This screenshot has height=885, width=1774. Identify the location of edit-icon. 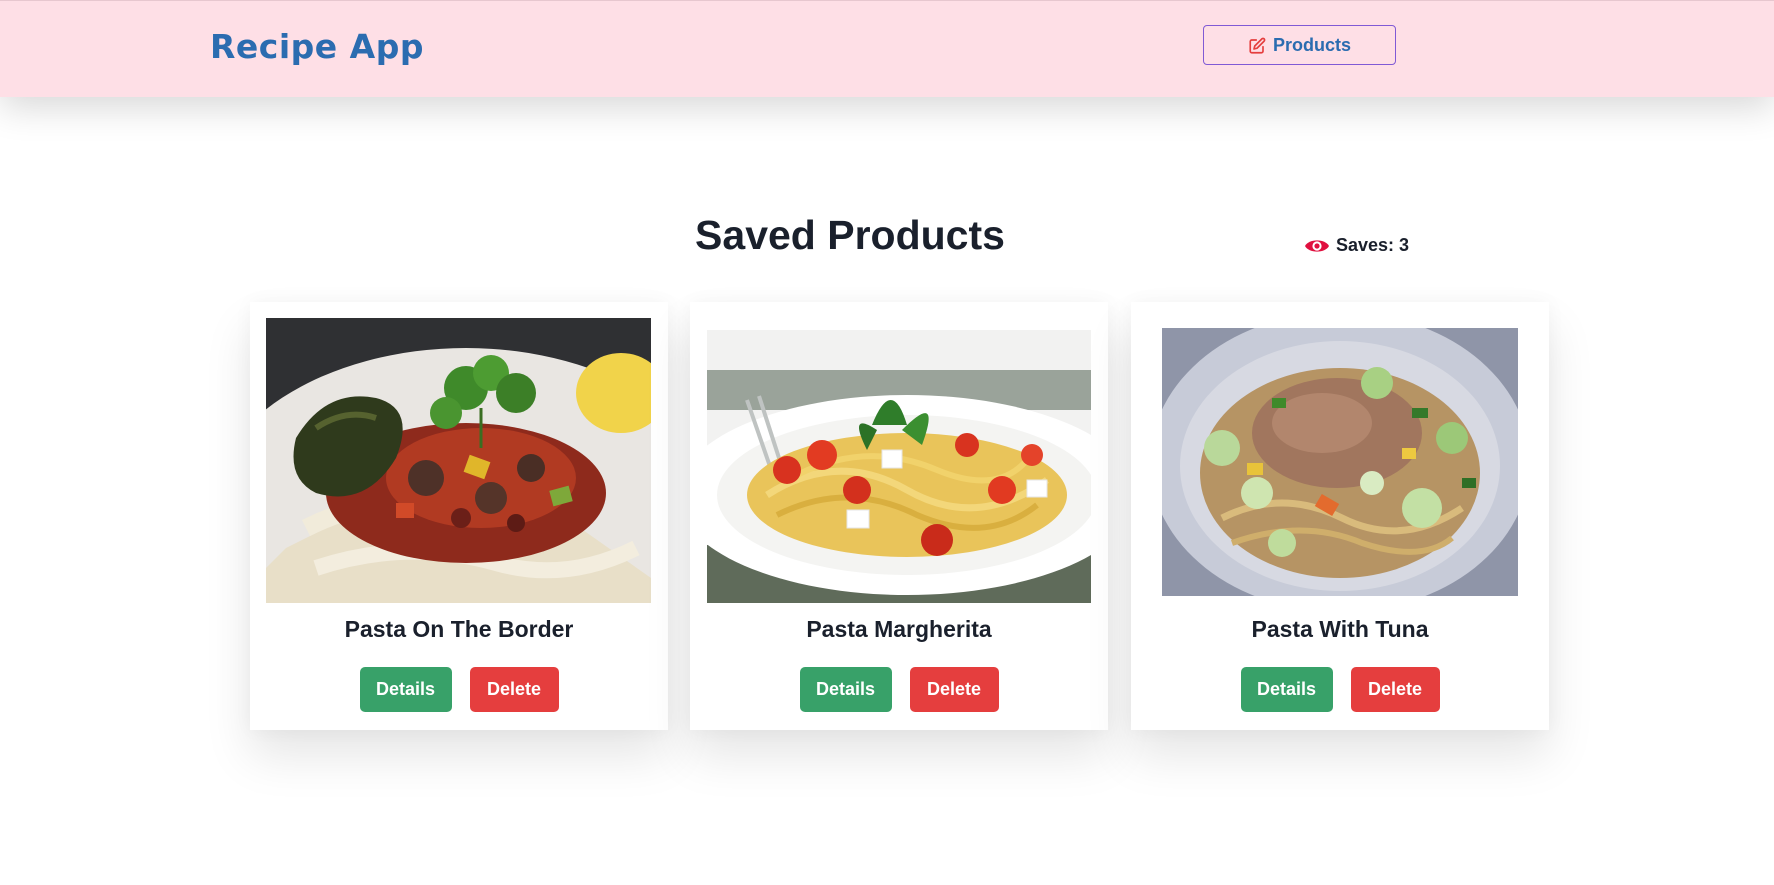
(1257, 45).